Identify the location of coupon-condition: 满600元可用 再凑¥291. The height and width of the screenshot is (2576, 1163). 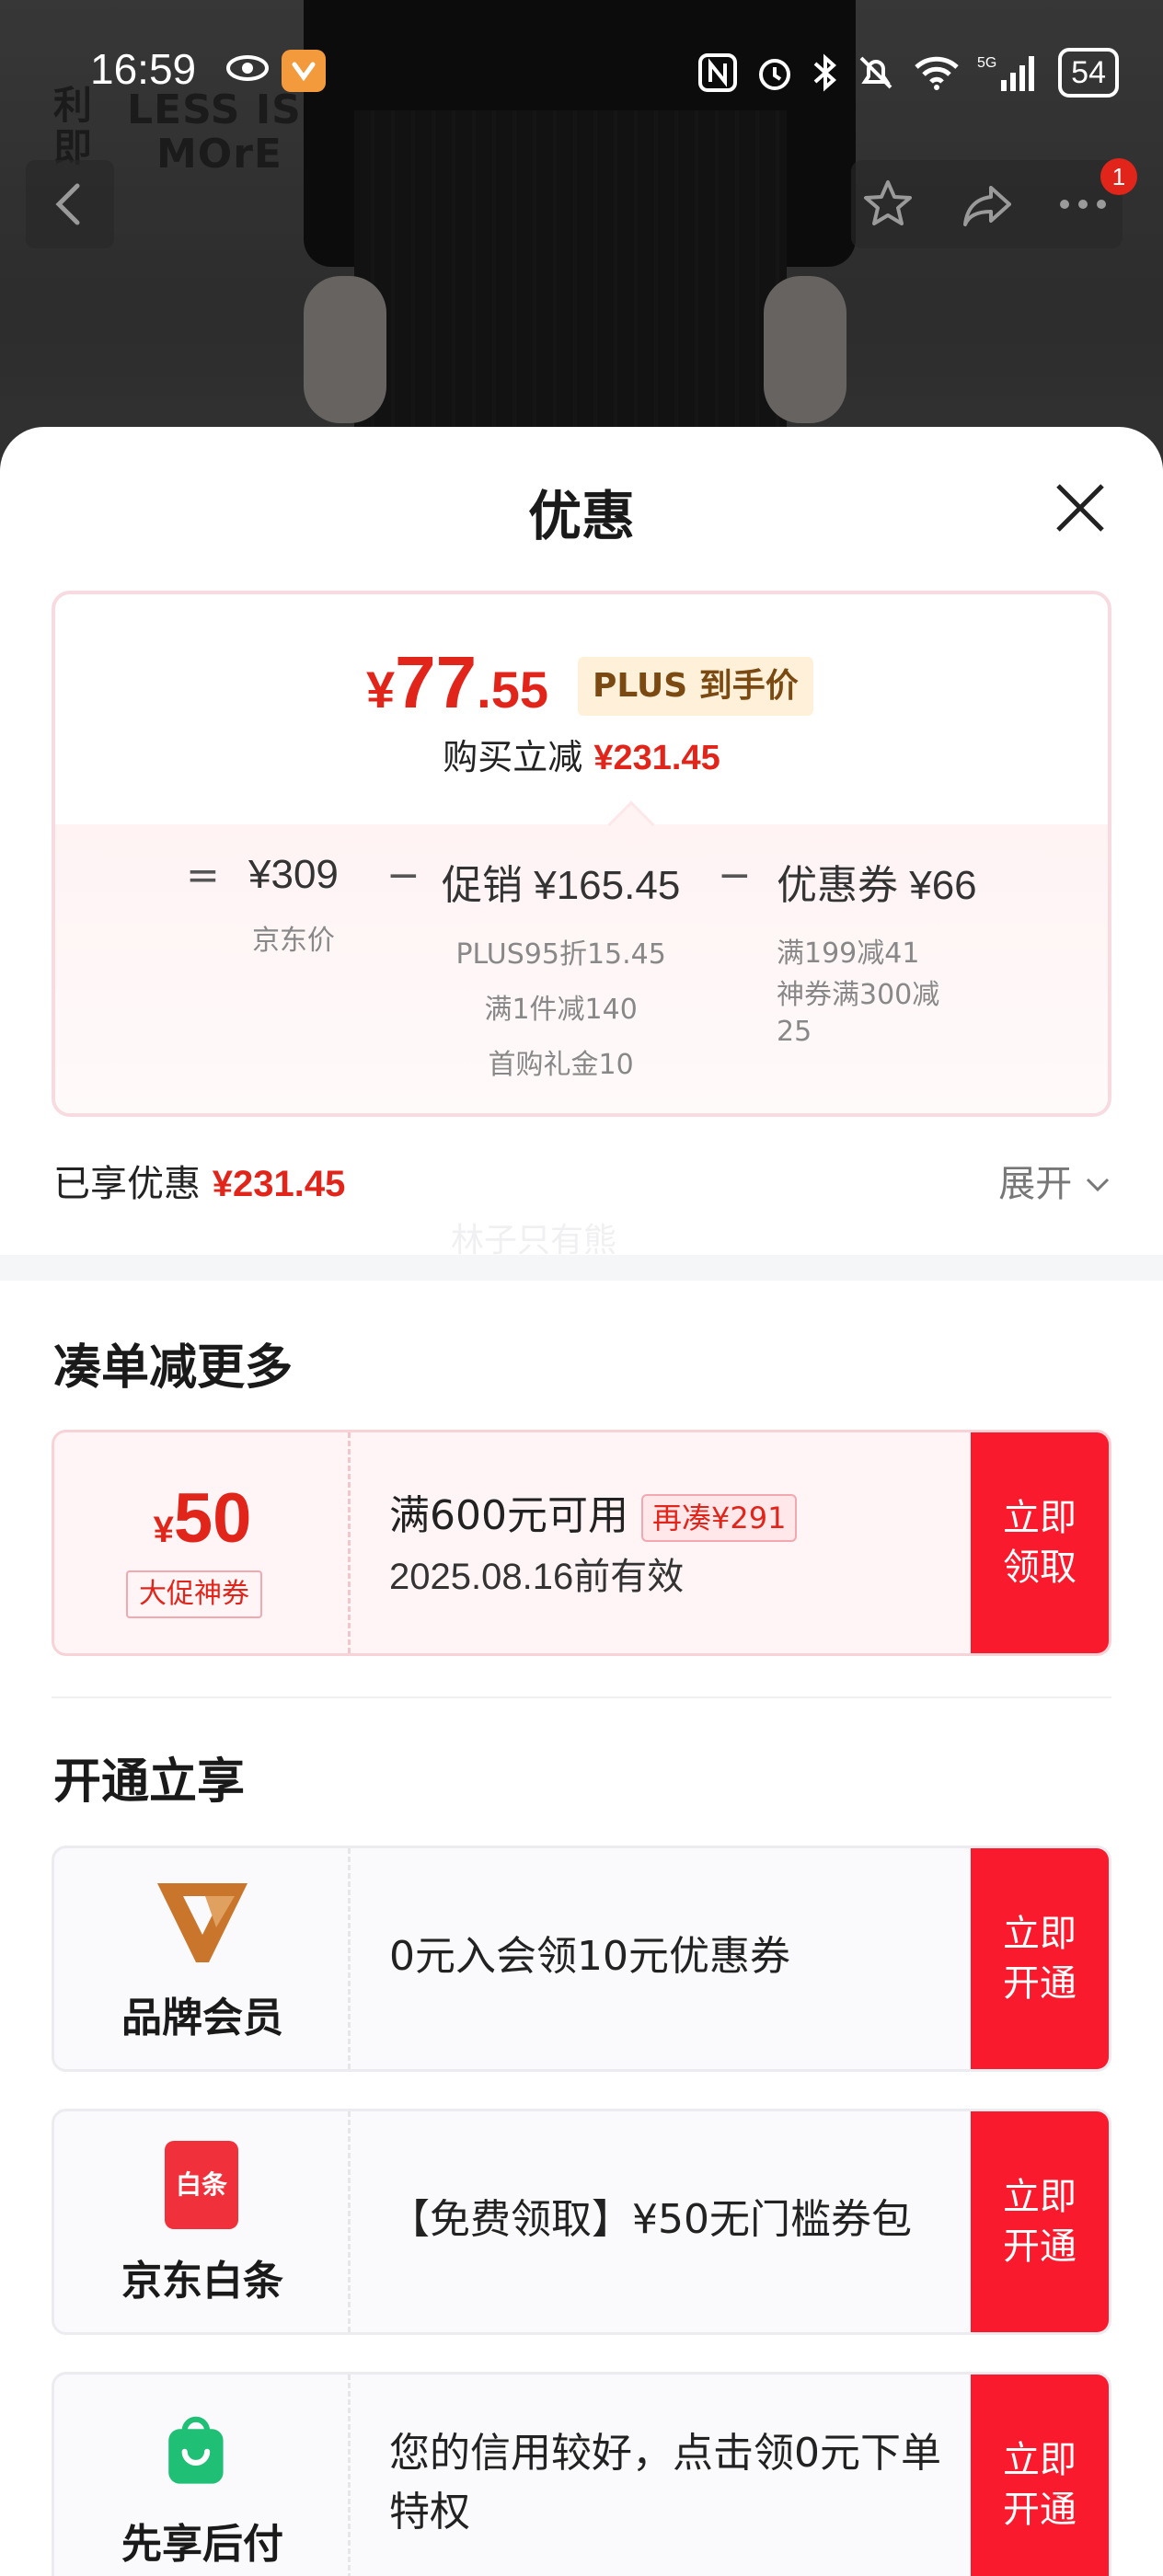
(594, 1512).